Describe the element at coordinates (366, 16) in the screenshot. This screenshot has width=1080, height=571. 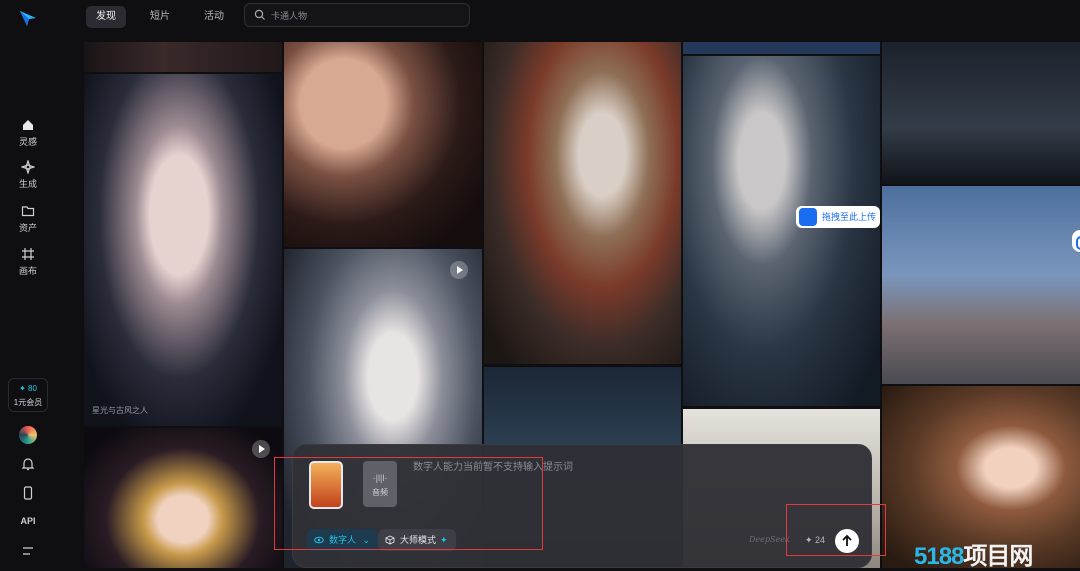
I see `search-input` at that location.